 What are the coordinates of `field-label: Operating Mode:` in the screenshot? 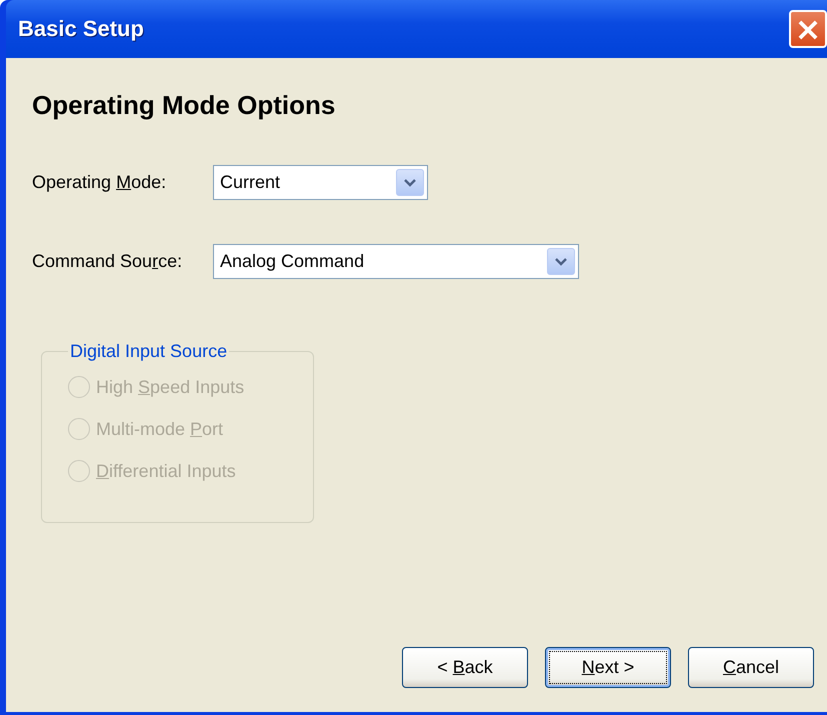 It's located at (100, 182).